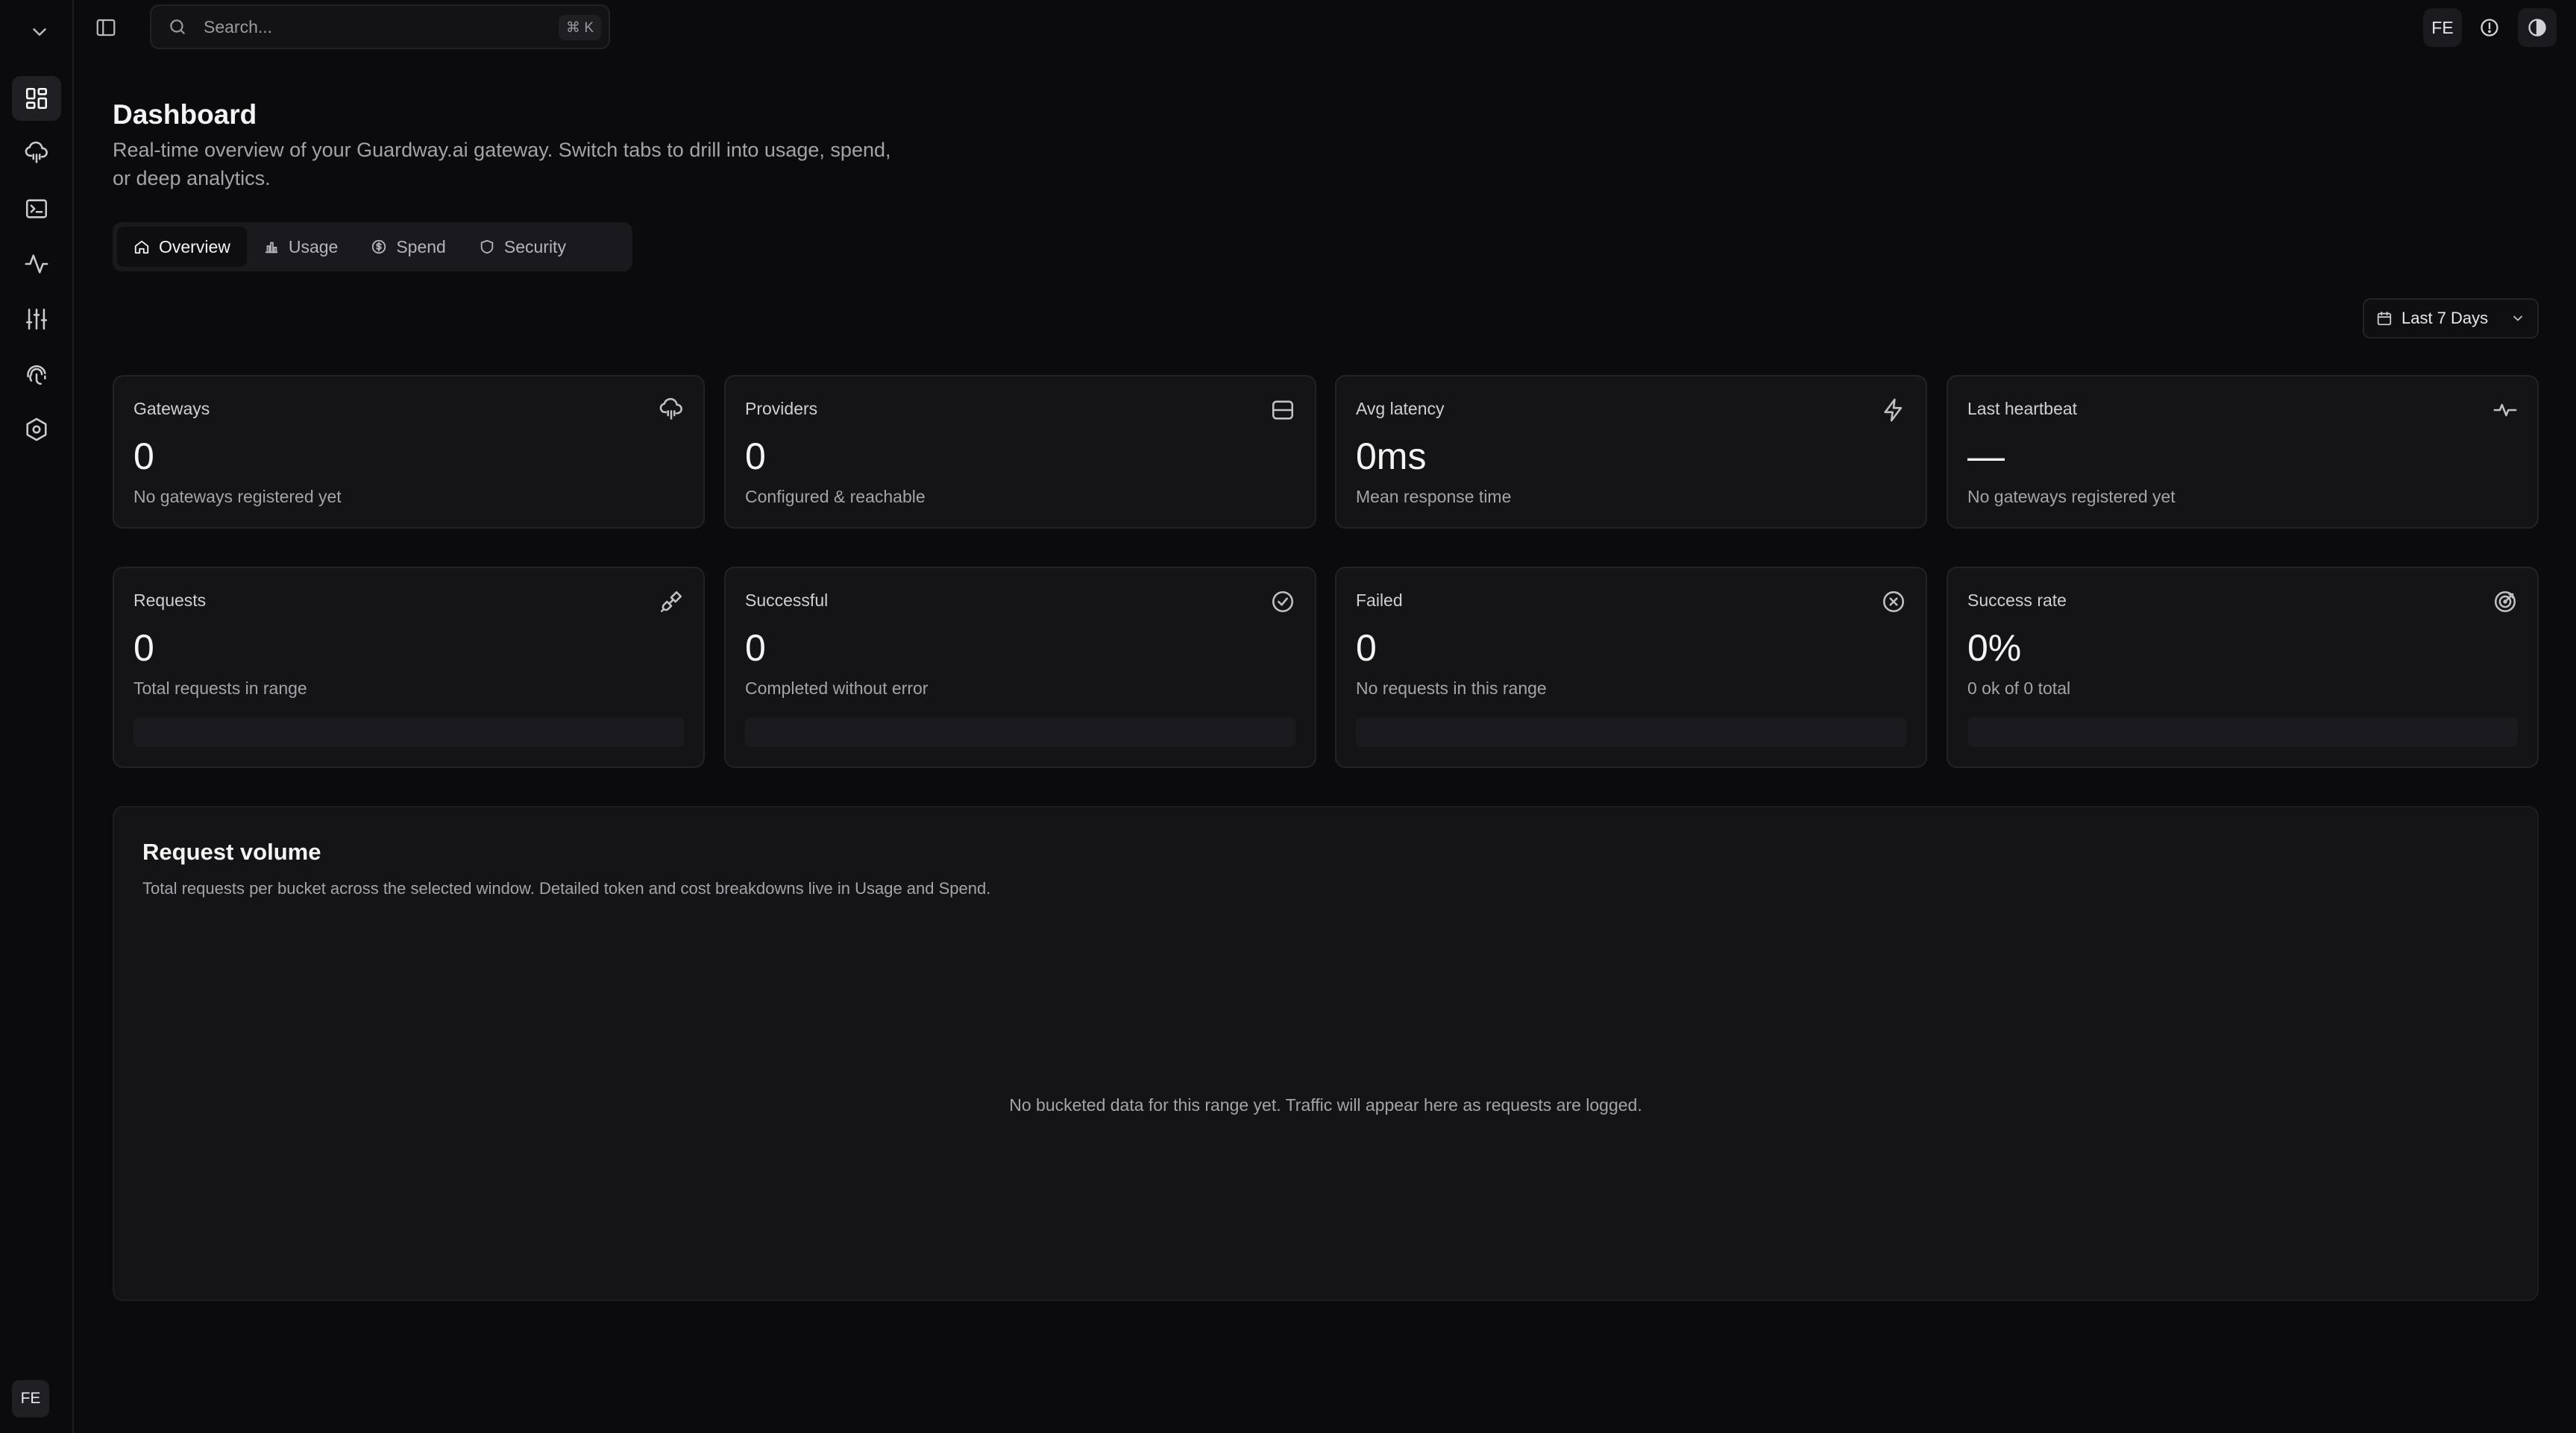  I want to click on stat-card-subtext: Completed without error, so click(837, 688).